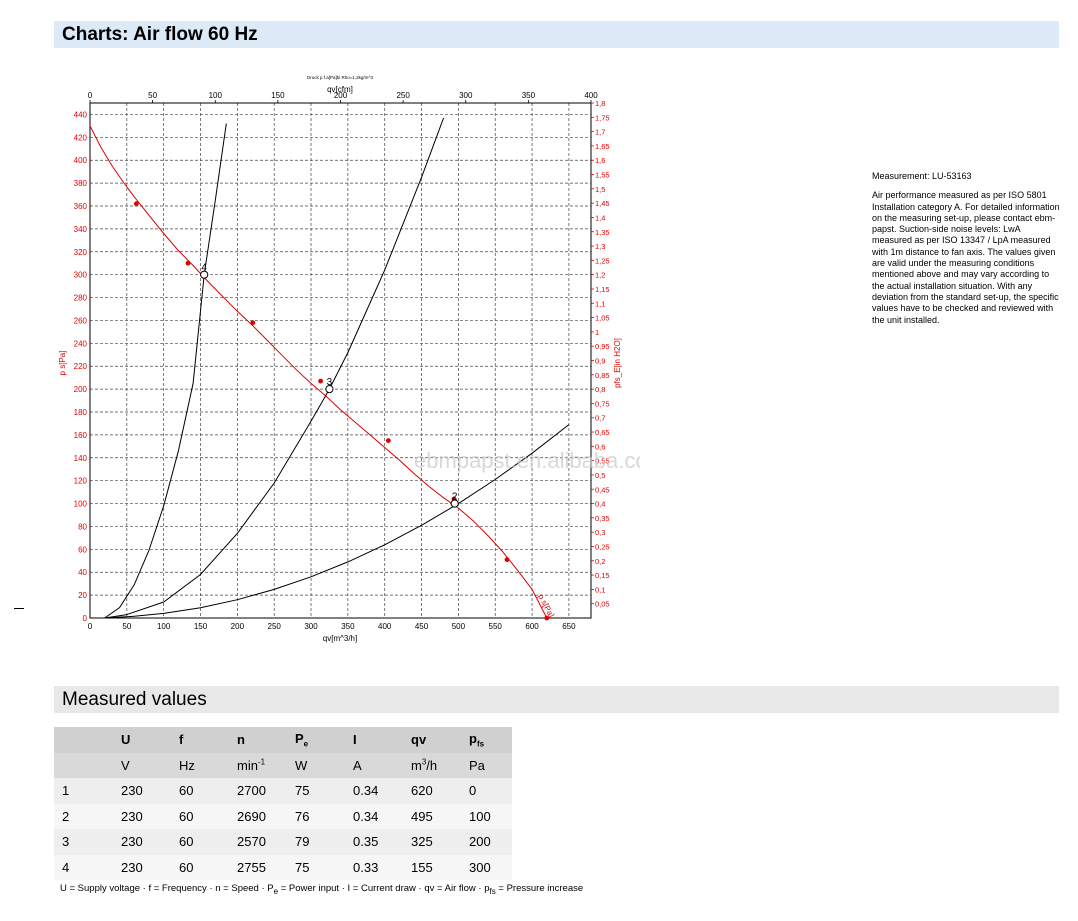 The width and height of the screenshot is (1078, 921). What do you see at coordinates (311, 626) in the screenshot?
I see `x-tick-label: 300` at bounding box center [311, 626].